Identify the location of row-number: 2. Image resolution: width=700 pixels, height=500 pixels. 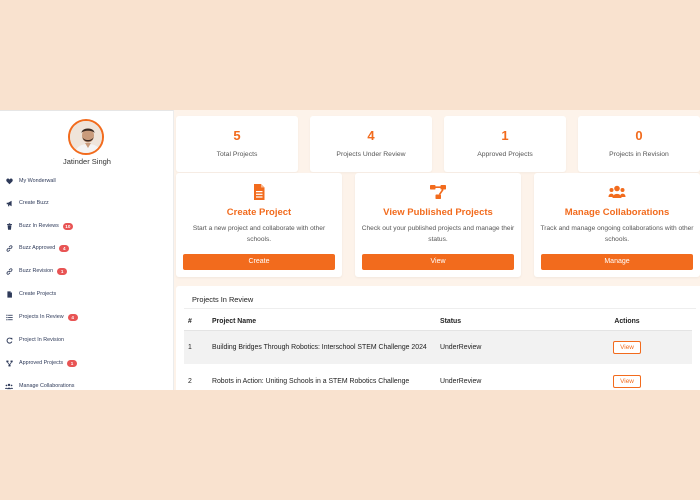
(190, 381).